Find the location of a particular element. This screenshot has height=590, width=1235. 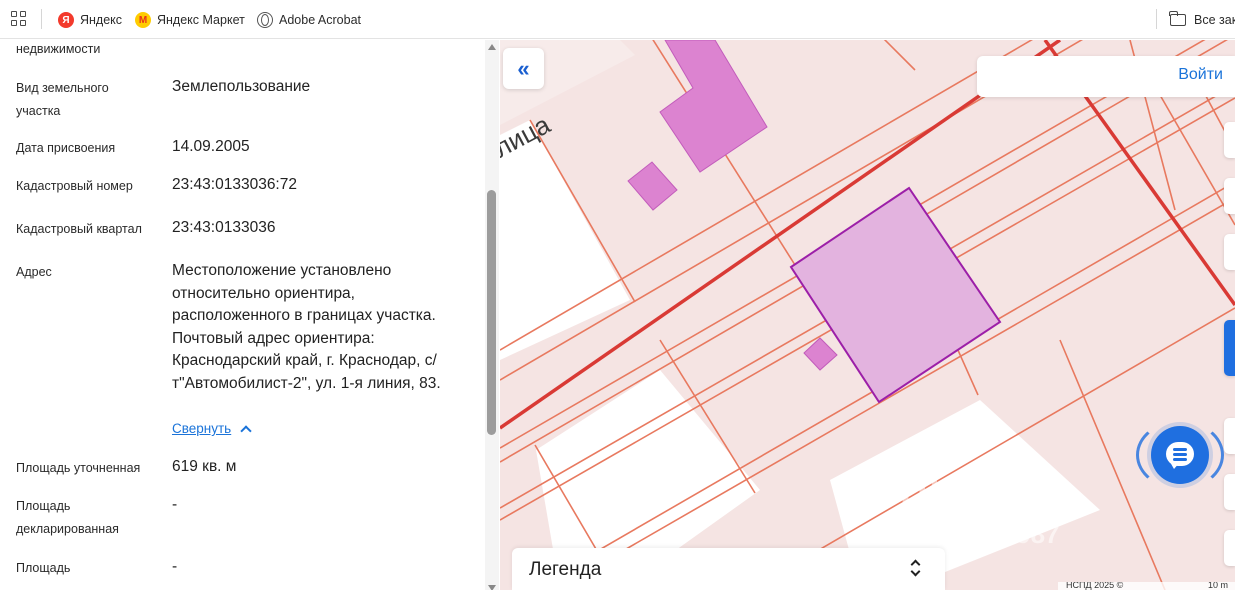

scroll-thumb is located at coordinates (491, 312).